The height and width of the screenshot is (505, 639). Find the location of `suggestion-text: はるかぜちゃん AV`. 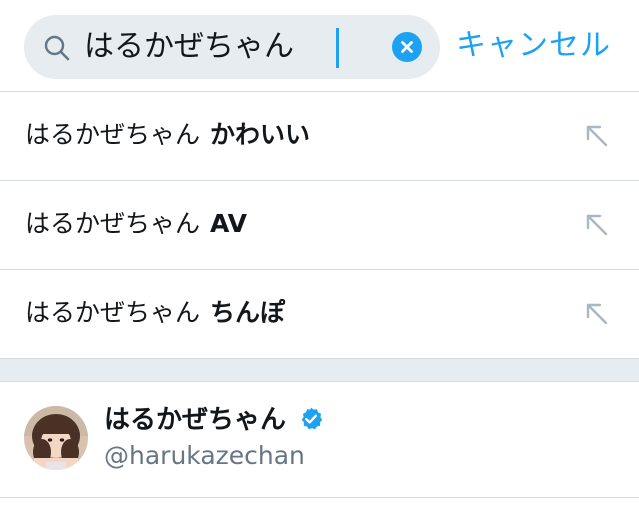

suggestion-text: はるかぜちゃん AV is located at coordinates (136, 224).